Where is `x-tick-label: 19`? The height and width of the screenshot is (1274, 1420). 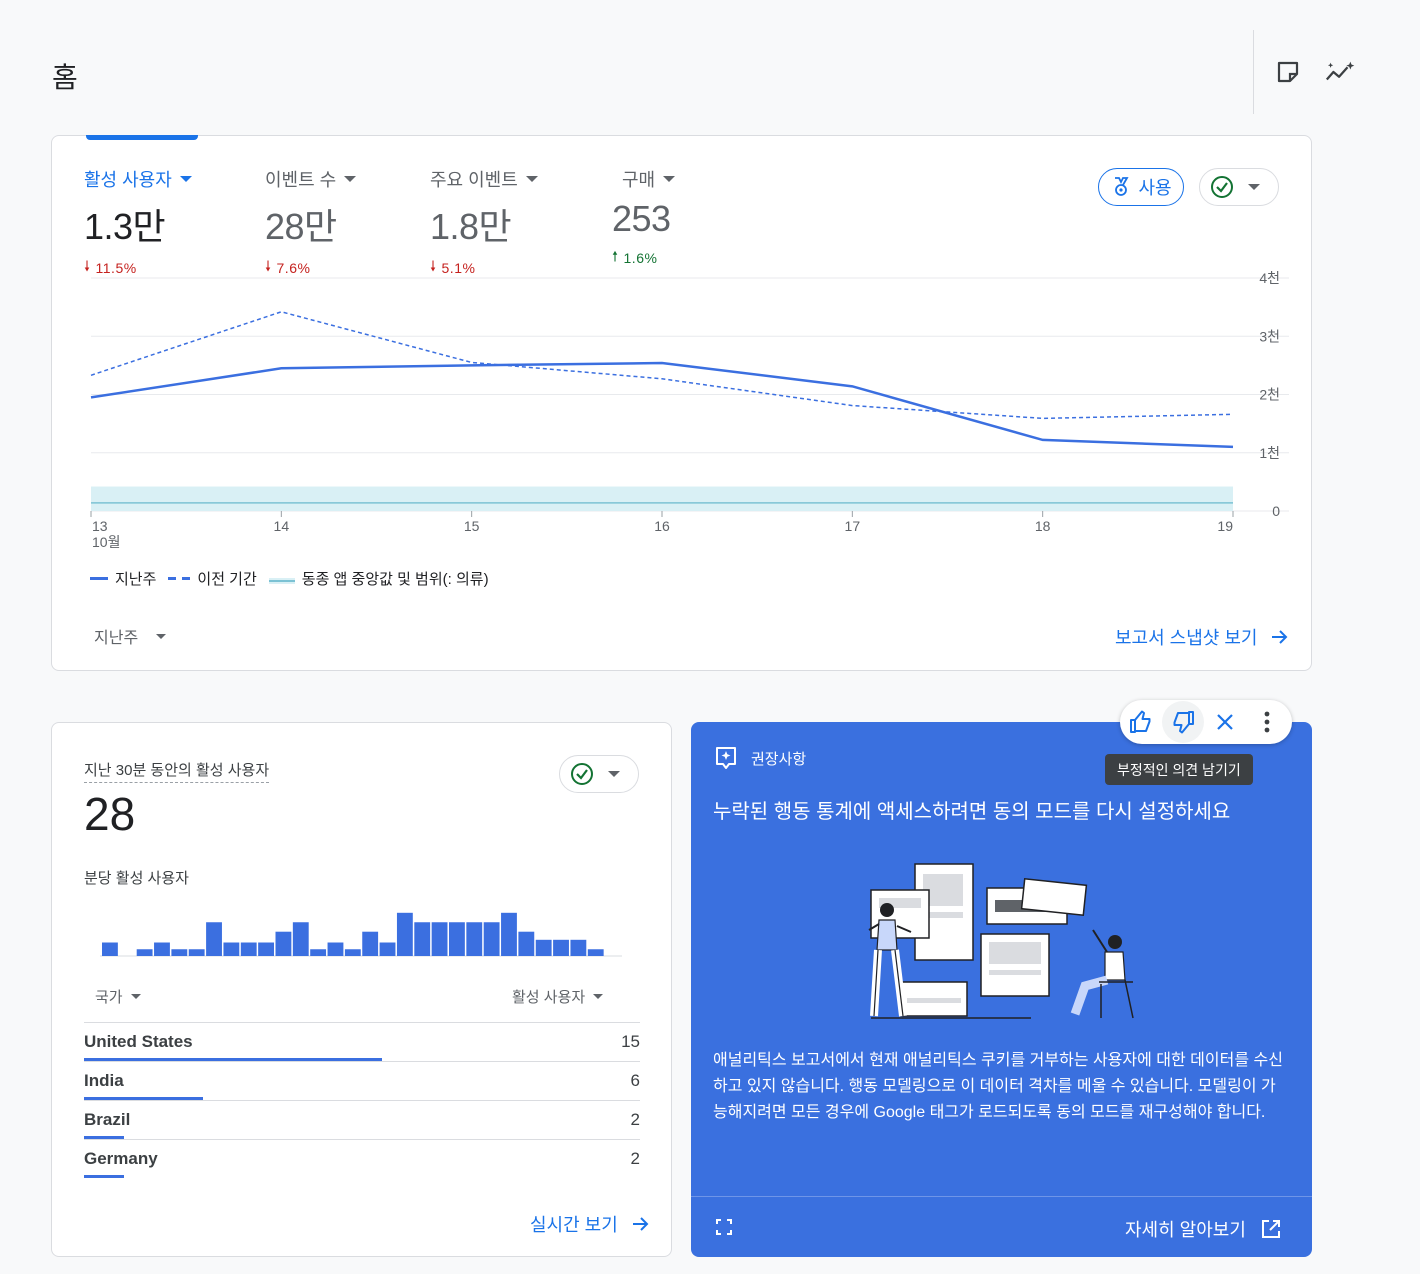 x-tick-label: 19 is located at coordinates (1225, 526).